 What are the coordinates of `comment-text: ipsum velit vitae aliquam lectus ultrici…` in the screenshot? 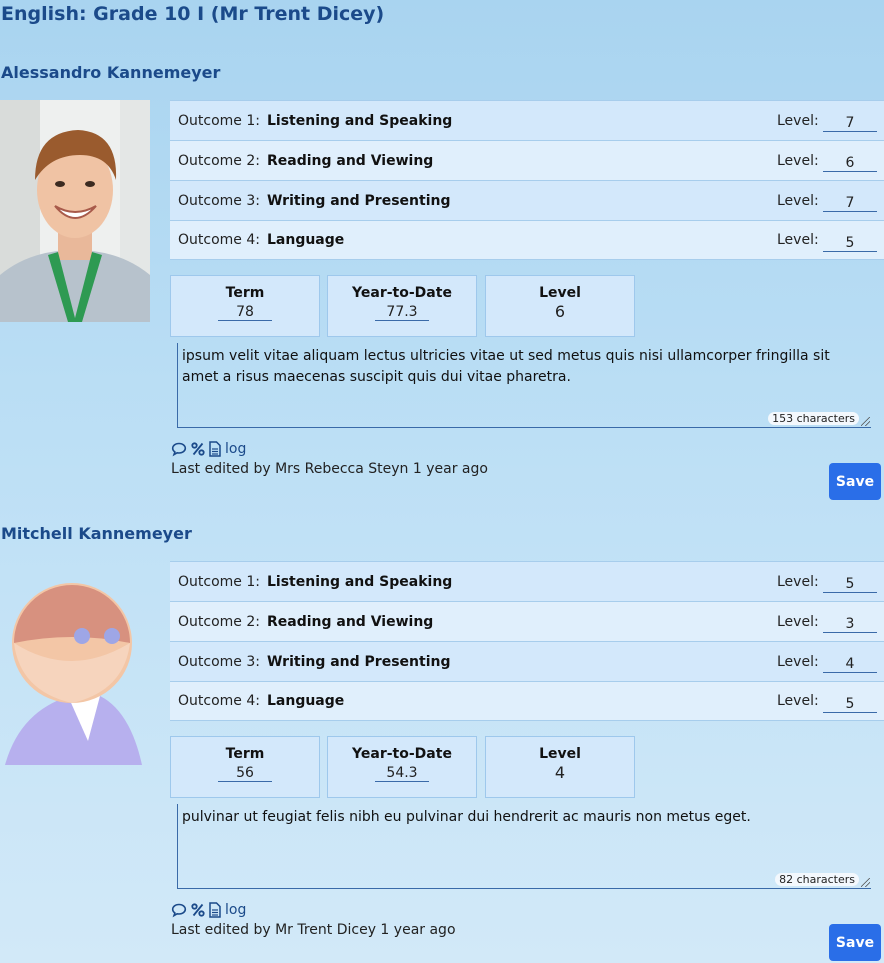 It's located at (506, 366).